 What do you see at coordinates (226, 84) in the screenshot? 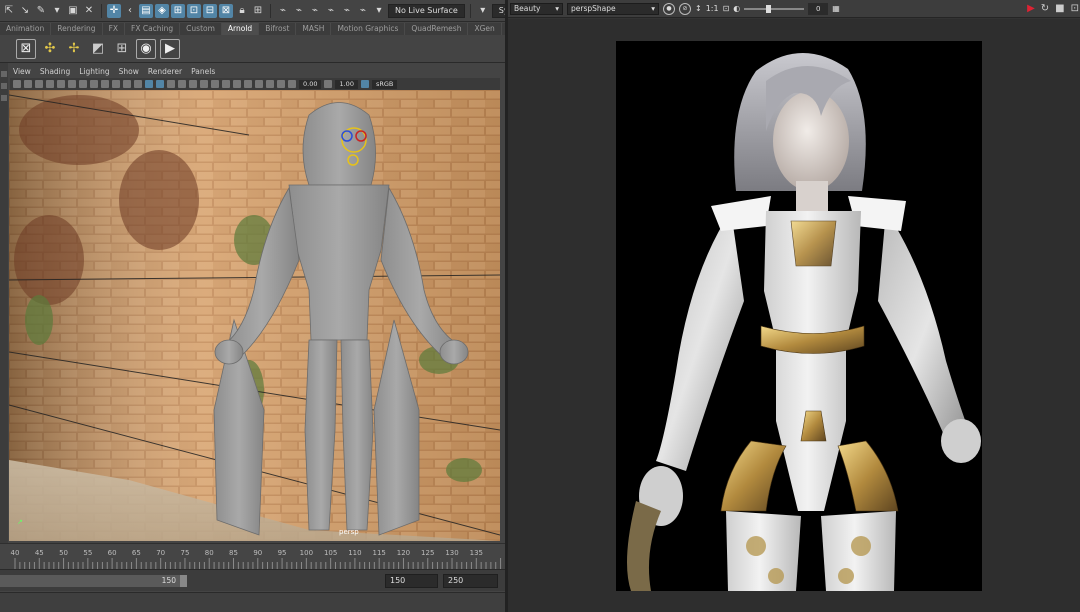
I see `anti-alias-icon` at bounding box center [226, 84].